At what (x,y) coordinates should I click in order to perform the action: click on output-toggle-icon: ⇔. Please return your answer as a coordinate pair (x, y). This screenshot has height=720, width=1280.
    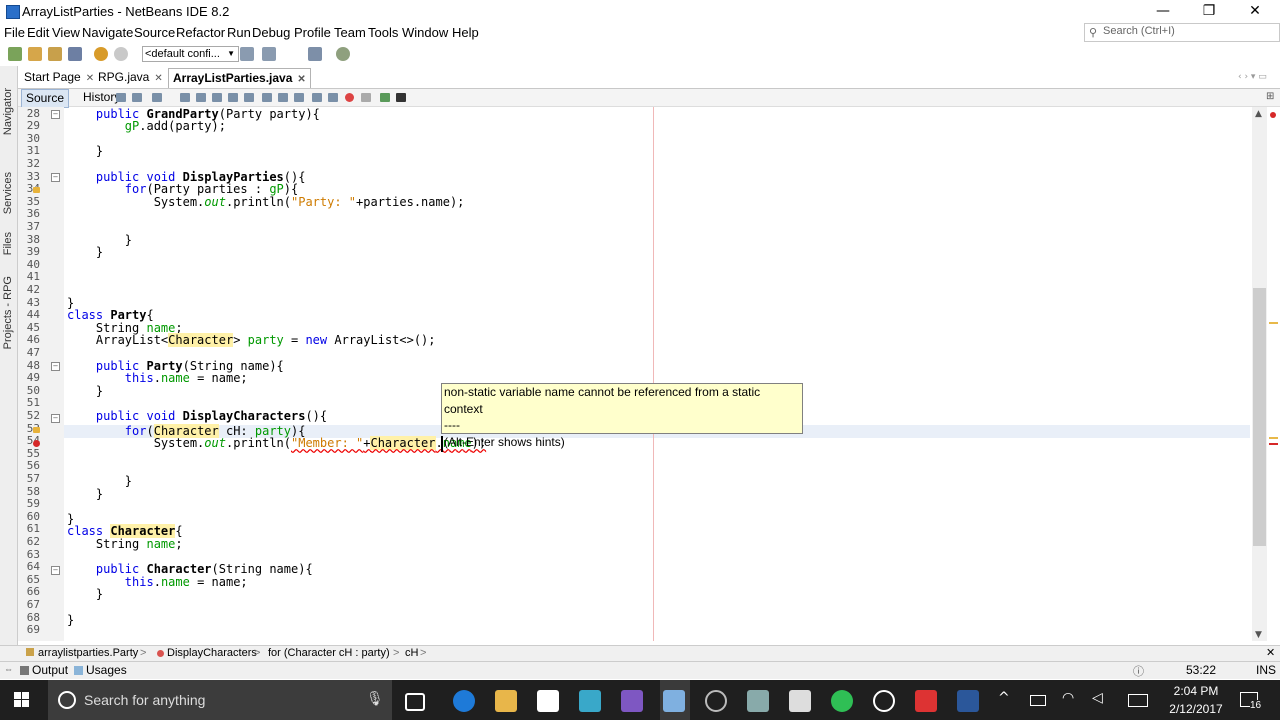
    Looking at the image, I should click on (8, 669).